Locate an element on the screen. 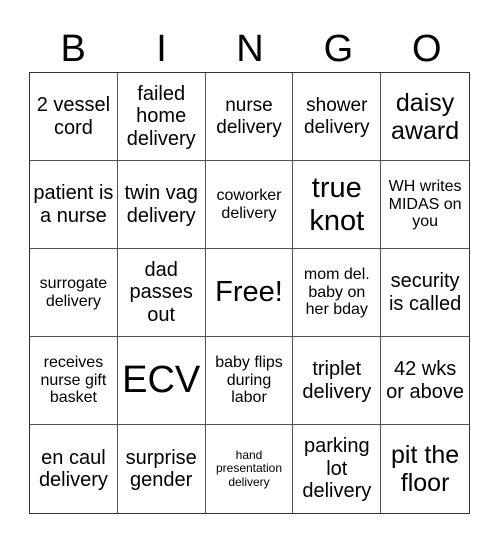 The image size is (500, 544). bingo-cell: en caul delivery is located at coordinates (74, 469).